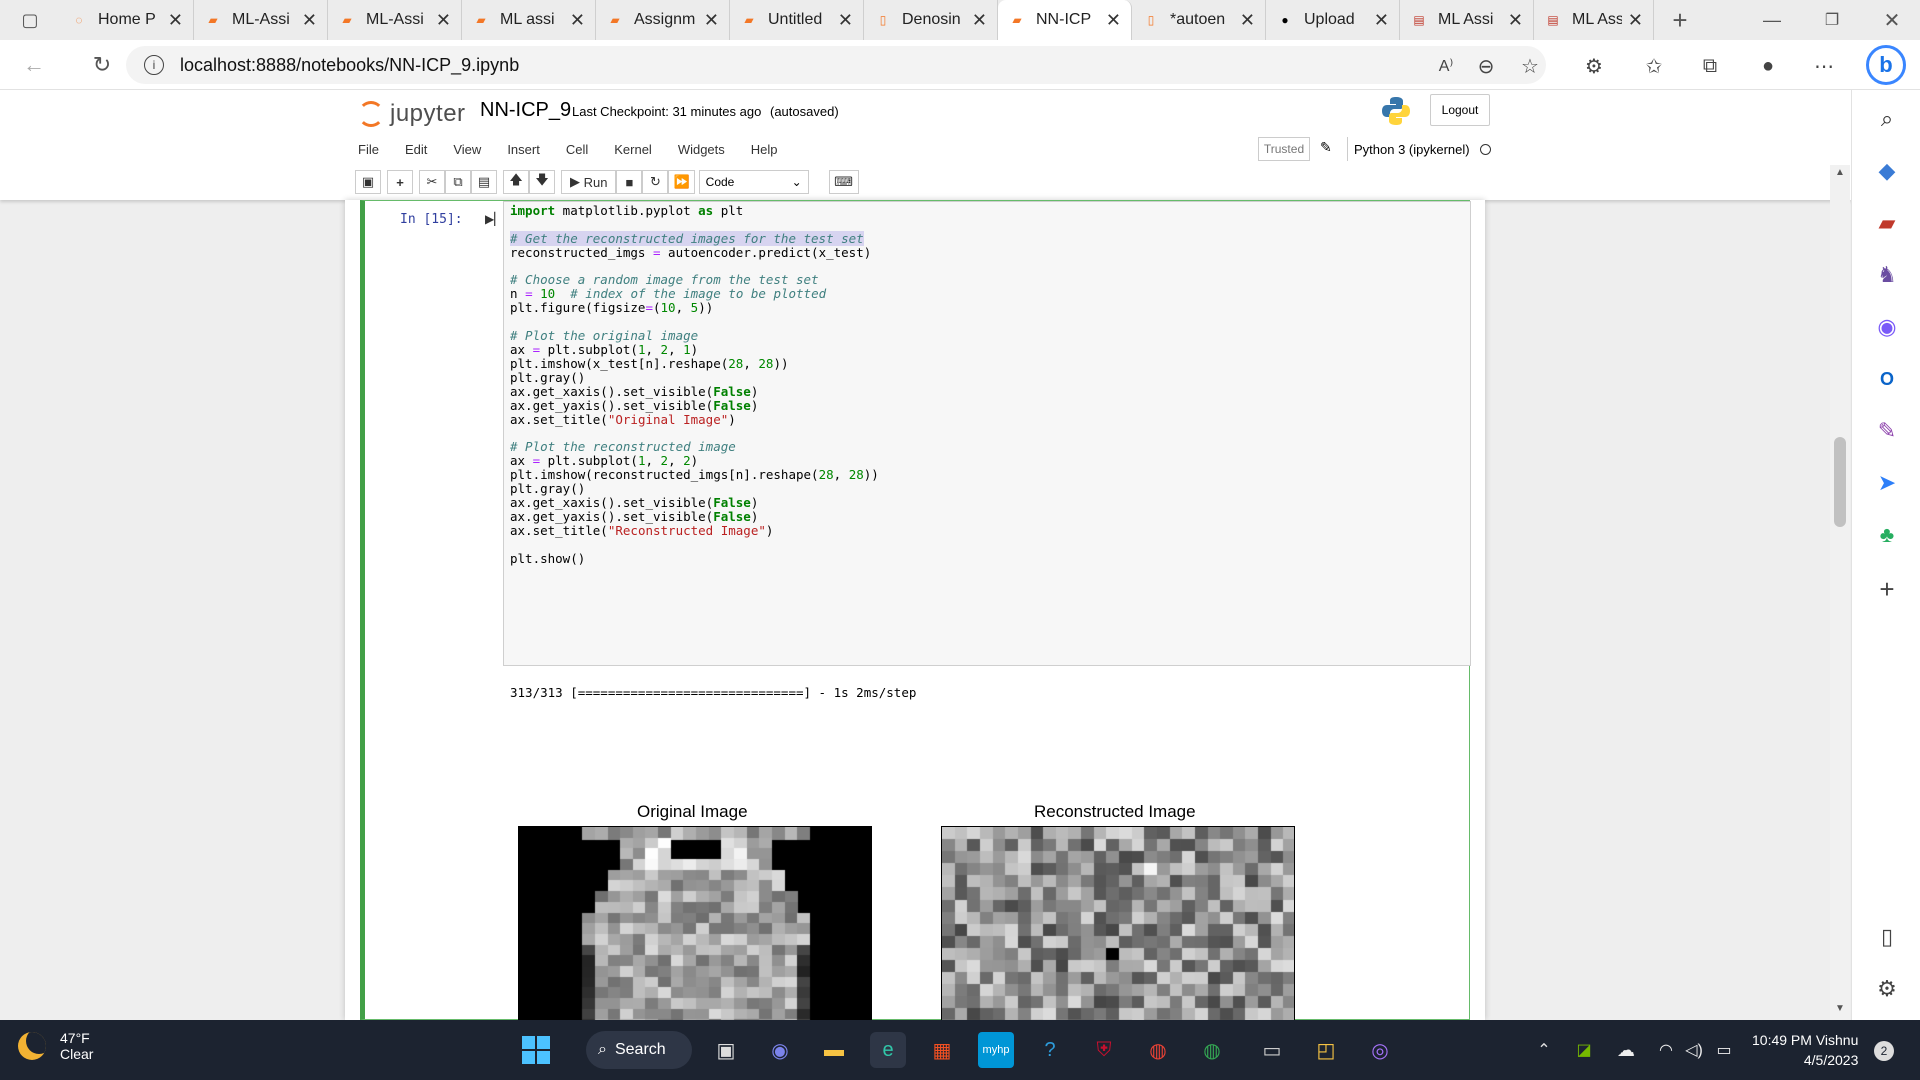 This screenshot has height=1080, width=1920. Describe the element at coordinates (154, 65) in the screenshot. I see `site-info-icon: i` at that location.